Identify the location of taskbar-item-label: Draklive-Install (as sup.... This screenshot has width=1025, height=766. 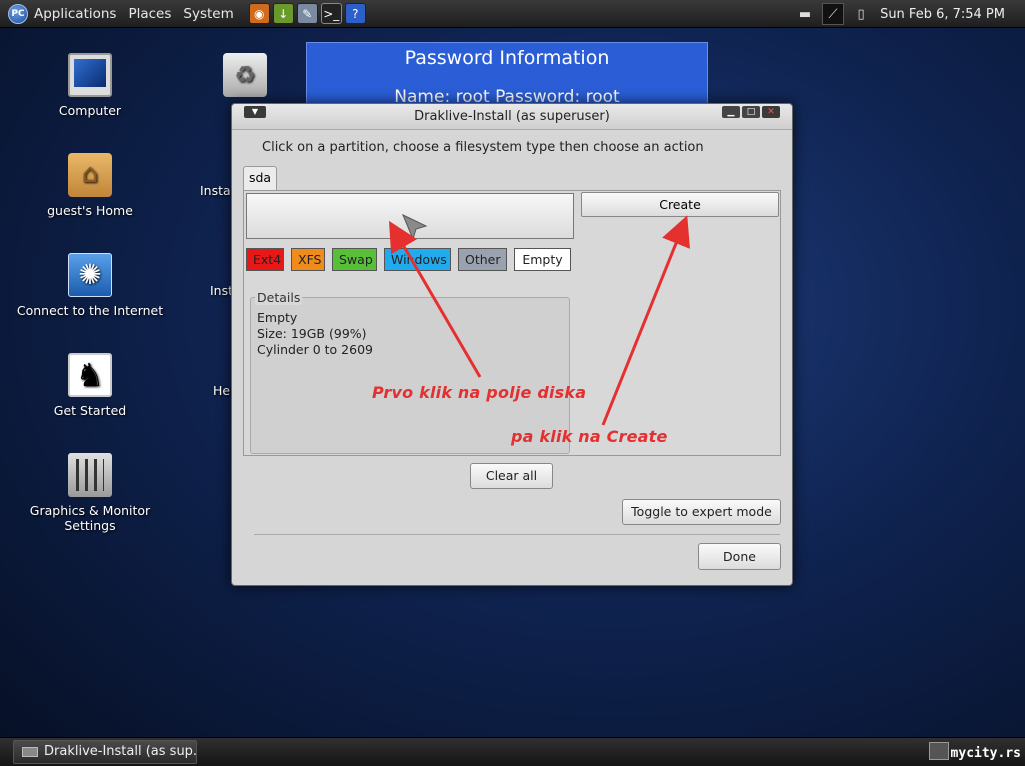
(120, 751).